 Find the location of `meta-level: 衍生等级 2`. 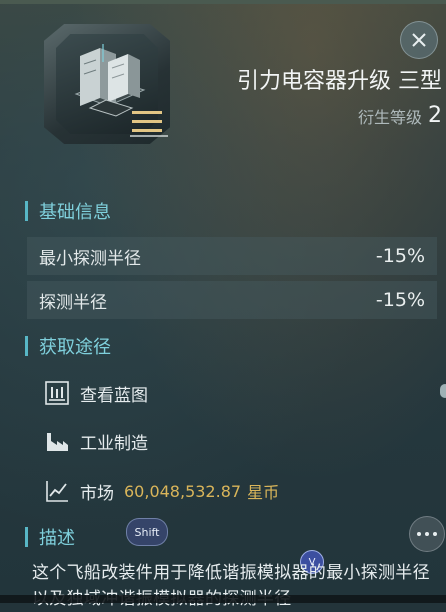

meta-level: 衍生等级 2 is located at coordinates (400, 115).